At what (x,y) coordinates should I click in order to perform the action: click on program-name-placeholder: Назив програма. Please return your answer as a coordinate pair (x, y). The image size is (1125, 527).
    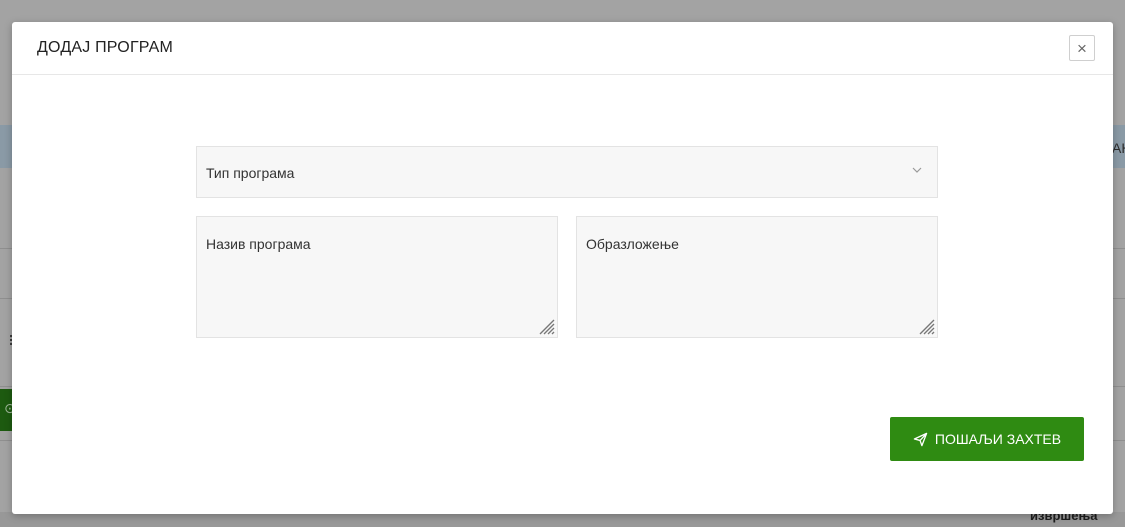
    Looking at the image, I should click on (258, 244).